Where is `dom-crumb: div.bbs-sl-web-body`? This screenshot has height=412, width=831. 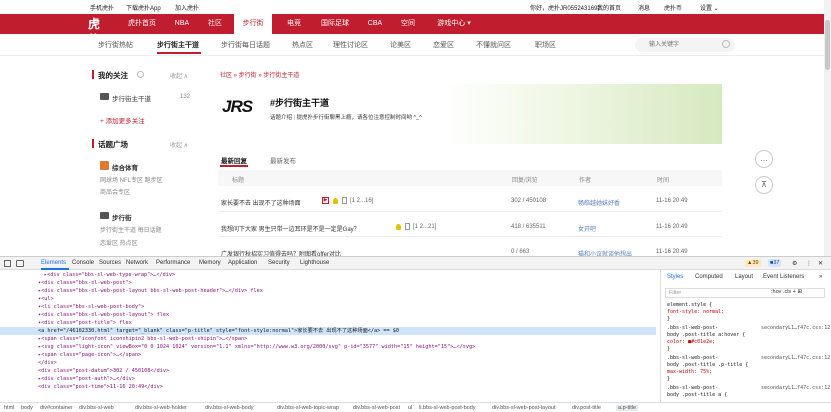 dom-crumb: div.bbs-sl-web-body is located at coordinates (229, 408).